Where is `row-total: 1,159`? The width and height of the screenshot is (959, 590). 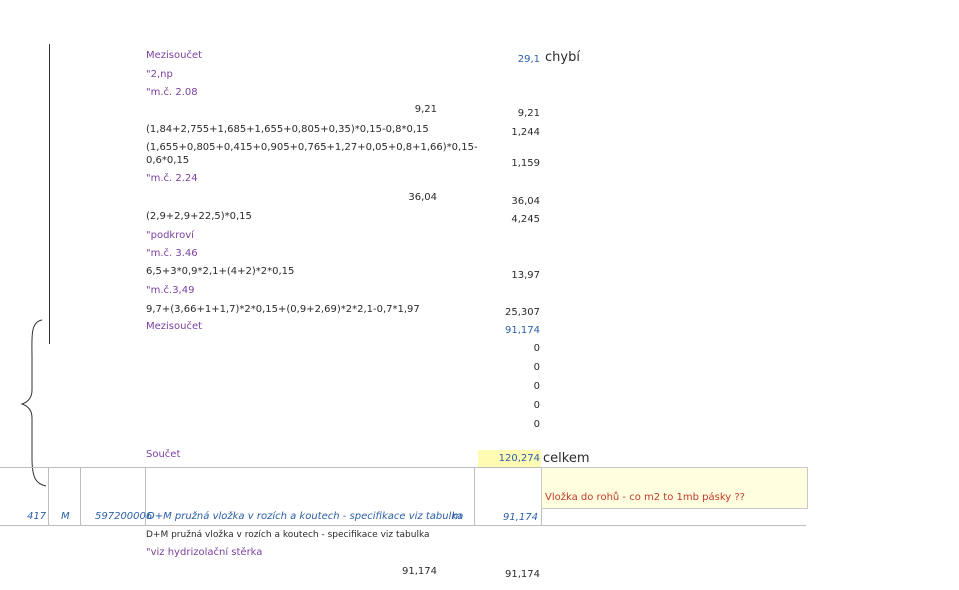
row-total: 1,159 is located at coordinates (525, 163).